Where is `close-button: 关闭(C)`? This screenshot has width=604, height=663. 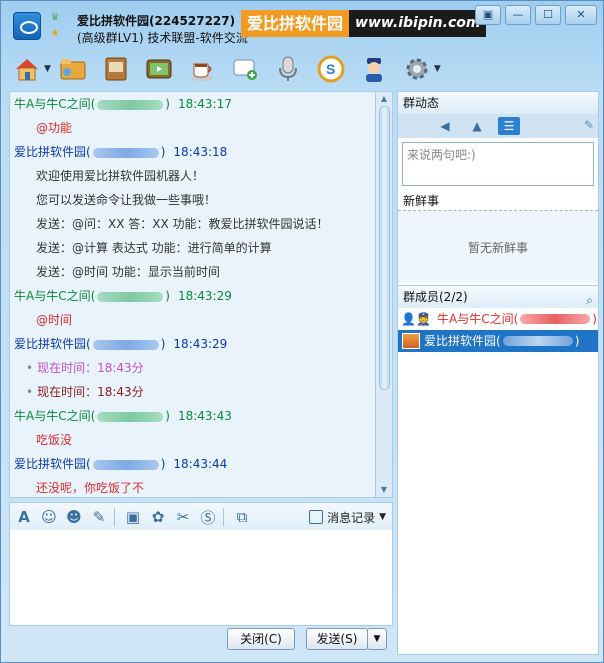 close-button: 关闭(C) is located at coordinates (261, 639).